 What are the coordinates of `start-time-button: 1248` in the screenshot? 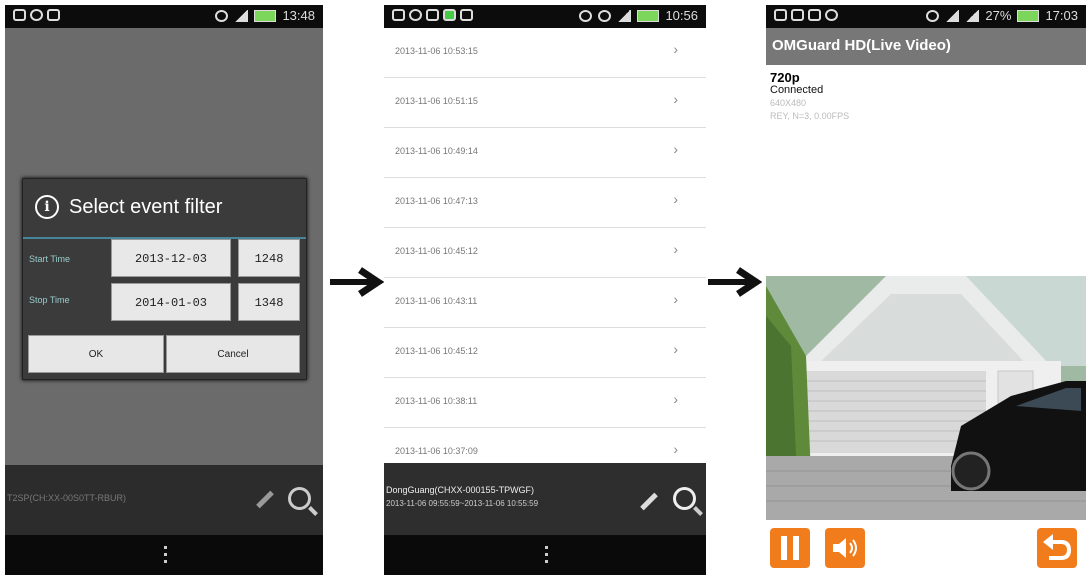 It's located at (269, 258).